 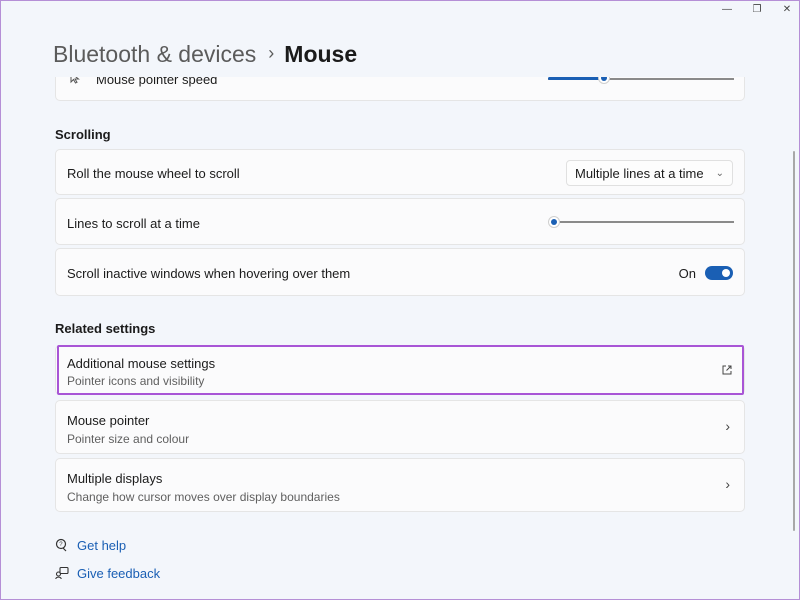 What do you see at coordinates (154, 54) in the screenshot?
I see `breadcrumb-parent: Bluetooth & devices` at bounding box center [154, 54].